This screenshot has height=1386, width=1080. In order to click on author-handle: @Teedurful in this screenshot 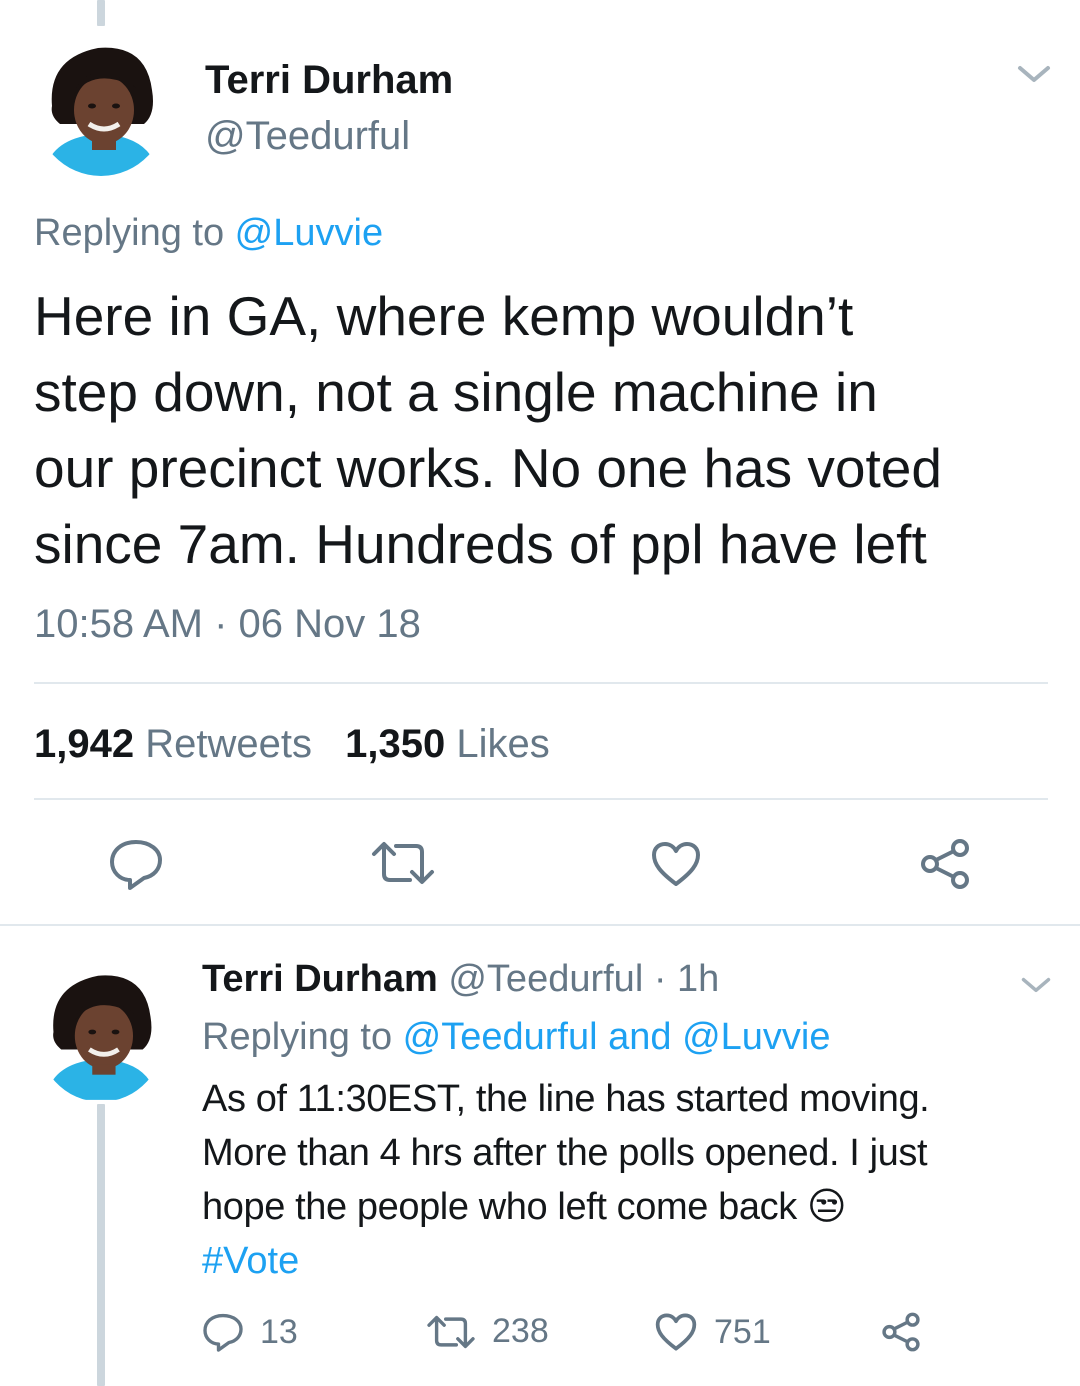, I will do `click(307, 136)`.